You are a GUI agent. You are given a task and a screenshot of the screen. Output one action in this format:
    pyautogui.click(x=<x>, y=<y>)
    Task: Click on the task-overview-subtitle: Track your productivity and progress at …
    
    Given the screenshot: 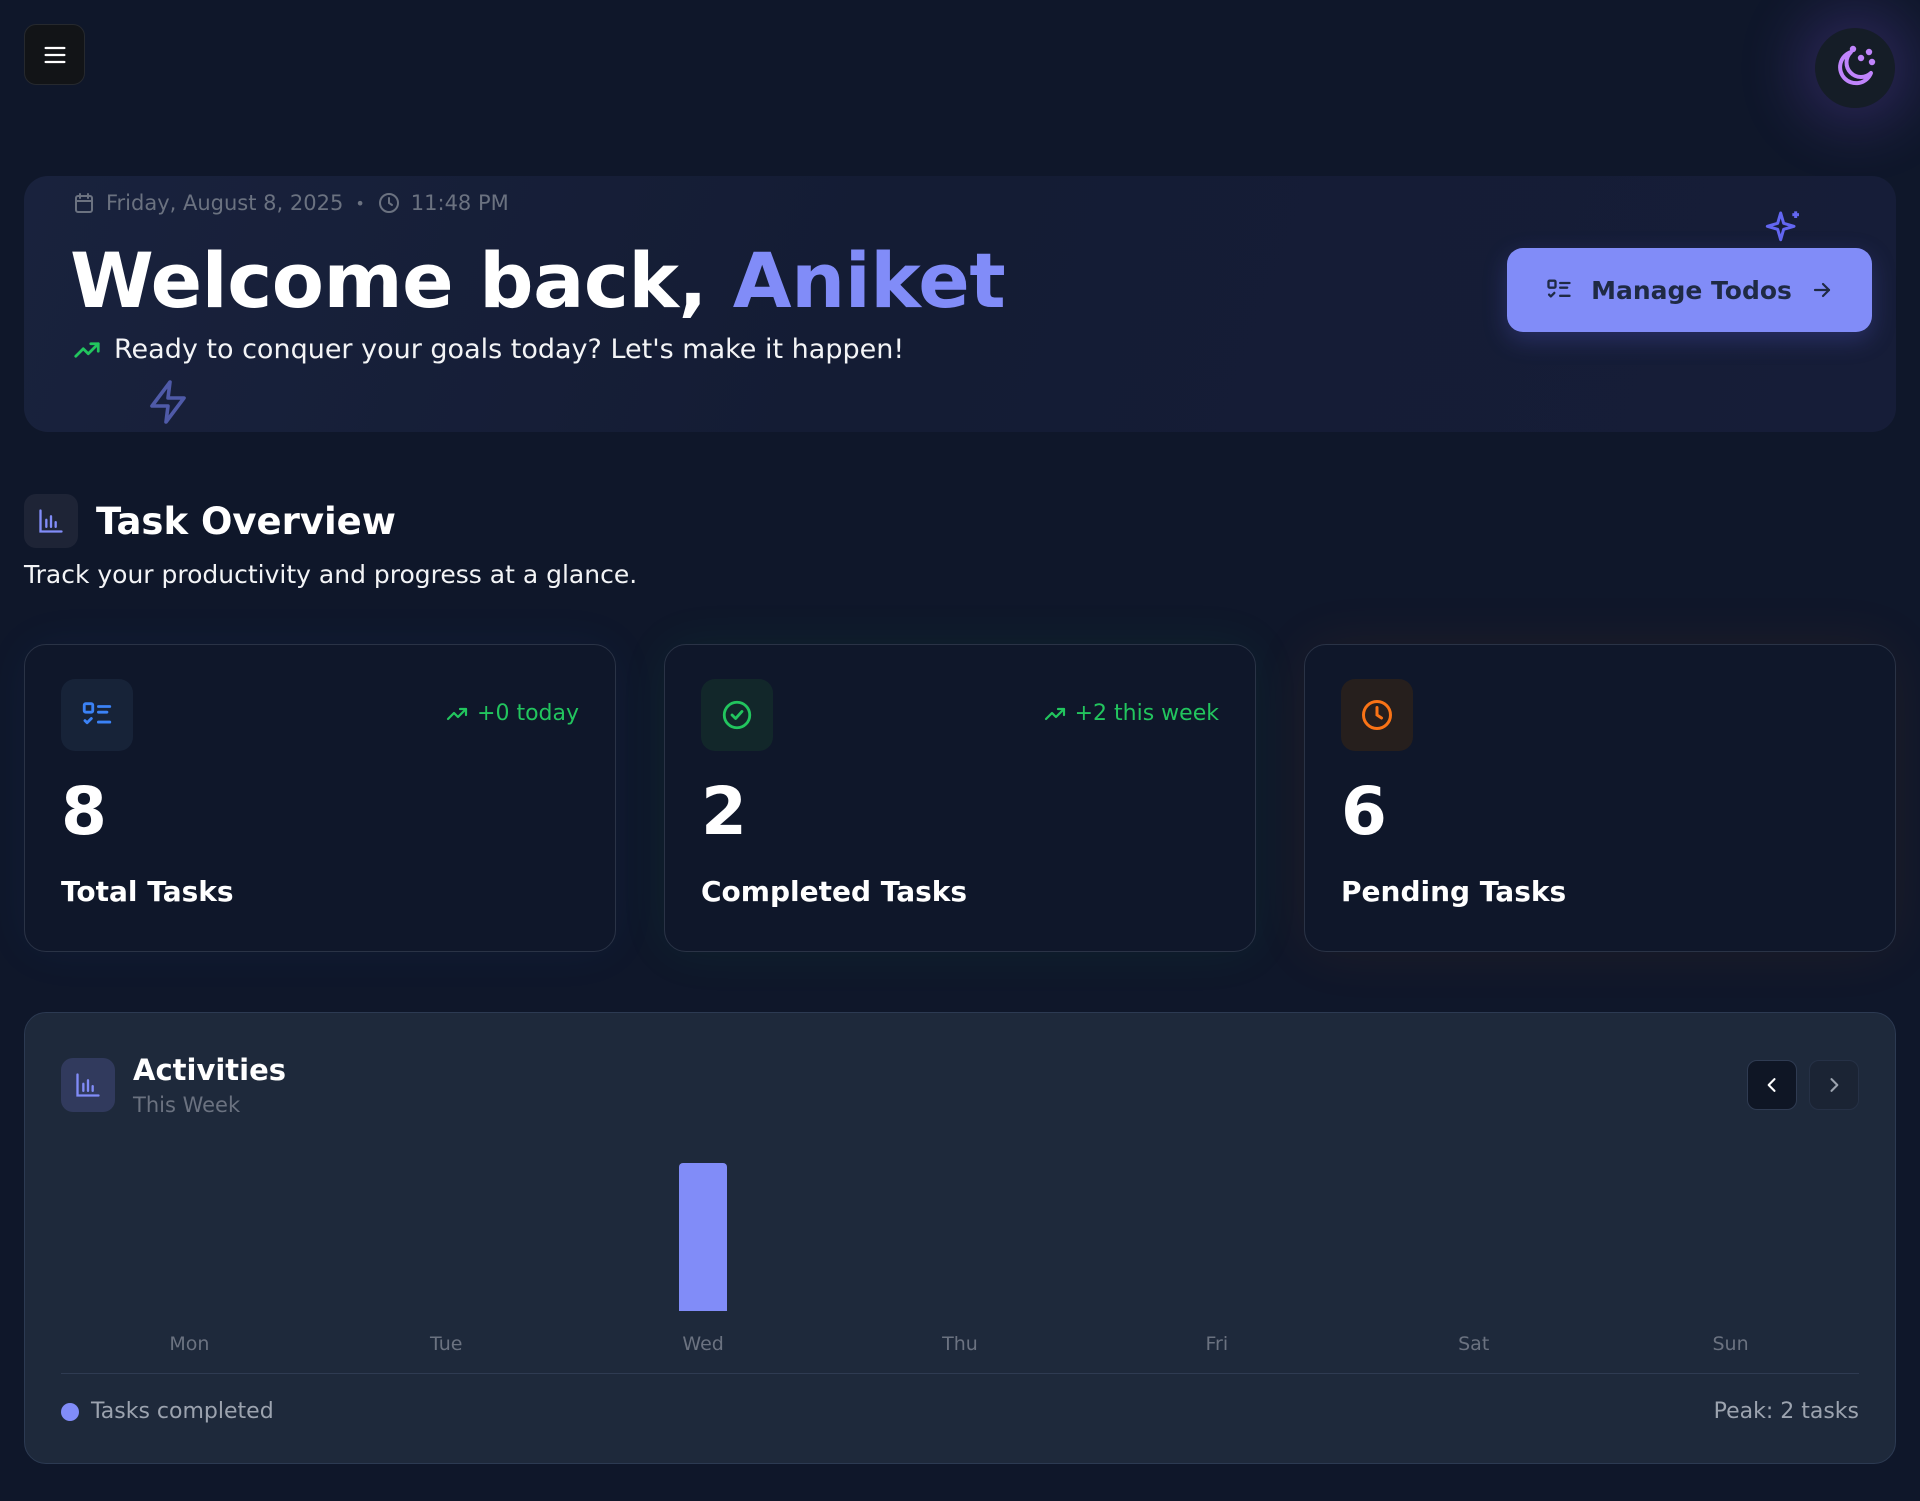 What is the action you would take?
    pyautogui.click(x=331, y=574)
    